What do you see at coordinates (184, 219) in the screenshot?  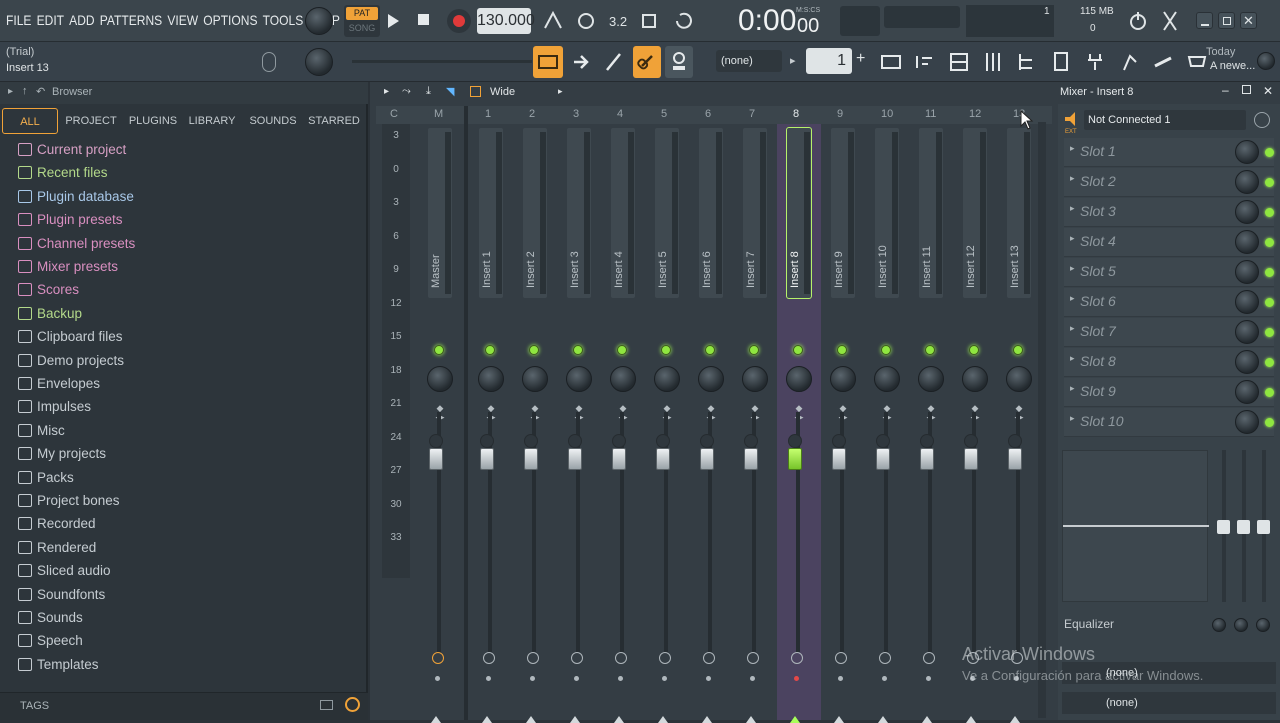 I see `browser-item: Plugin presets` at bounding box center [184, 219].